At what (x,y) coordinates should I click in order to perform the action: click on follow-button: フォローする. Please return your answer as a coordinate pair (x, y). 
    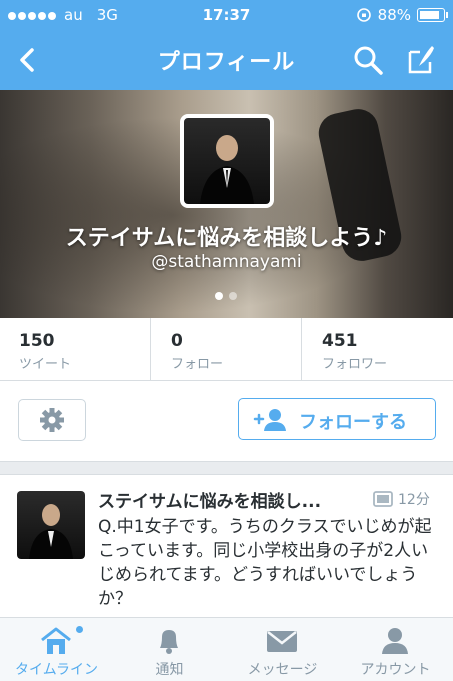
    Looking at the image, I should click on (337, 419).